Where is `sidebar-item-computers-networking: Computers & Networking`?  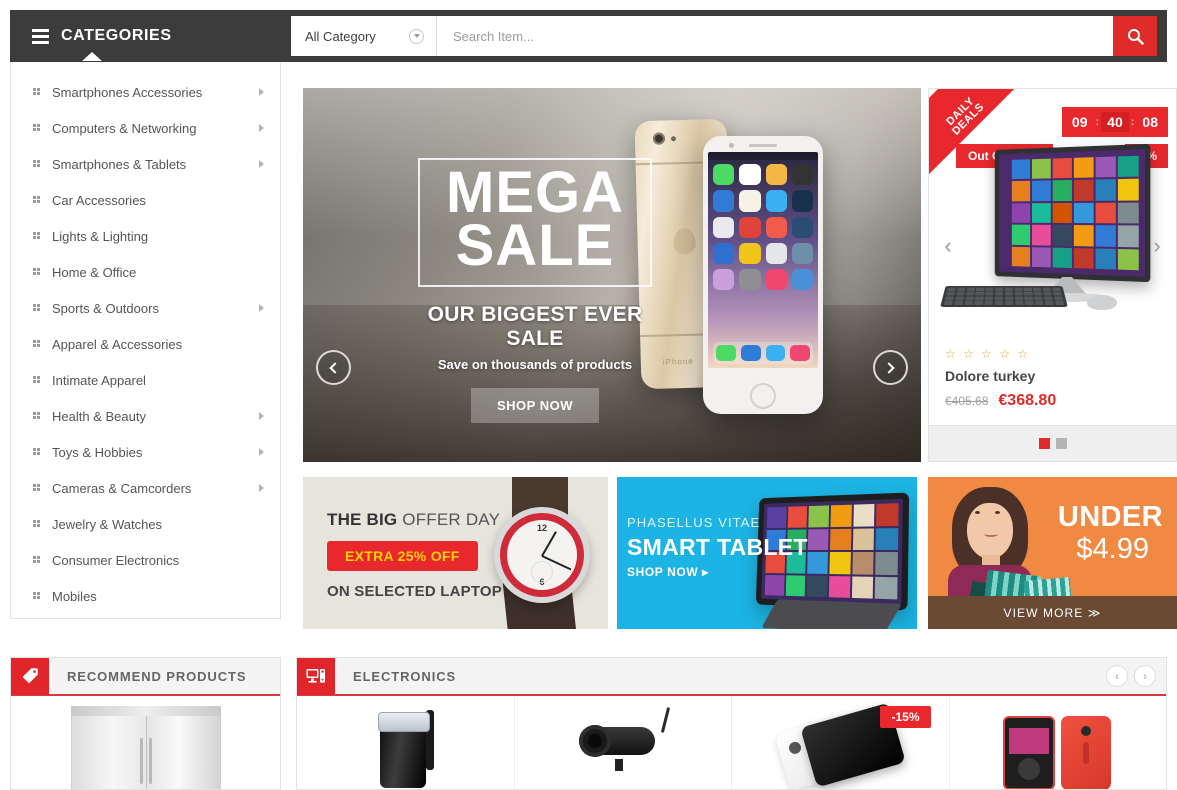 sidebar-item-computers-networking: Computers & Networking is located at coordinates (145, 128).